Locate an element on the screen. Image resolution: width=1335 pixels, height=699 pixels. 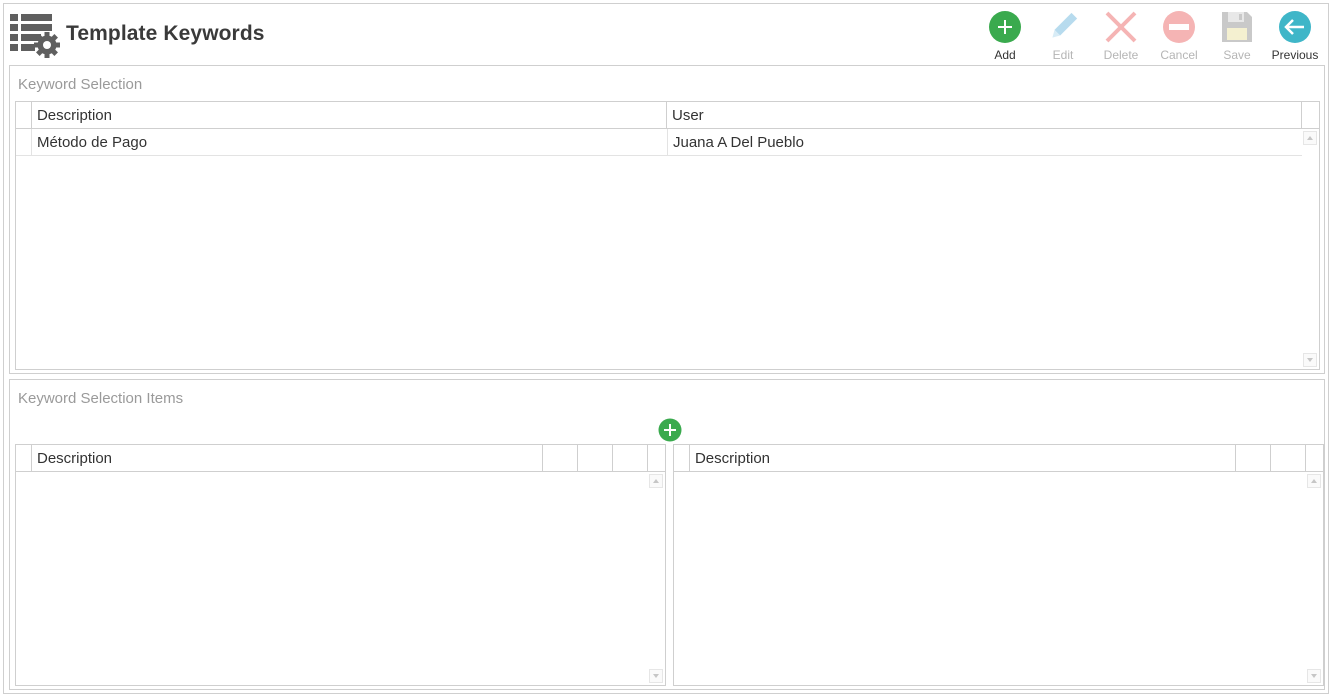
cell-user: Juana A Del Pueblo is located at coordinates (986, 142).